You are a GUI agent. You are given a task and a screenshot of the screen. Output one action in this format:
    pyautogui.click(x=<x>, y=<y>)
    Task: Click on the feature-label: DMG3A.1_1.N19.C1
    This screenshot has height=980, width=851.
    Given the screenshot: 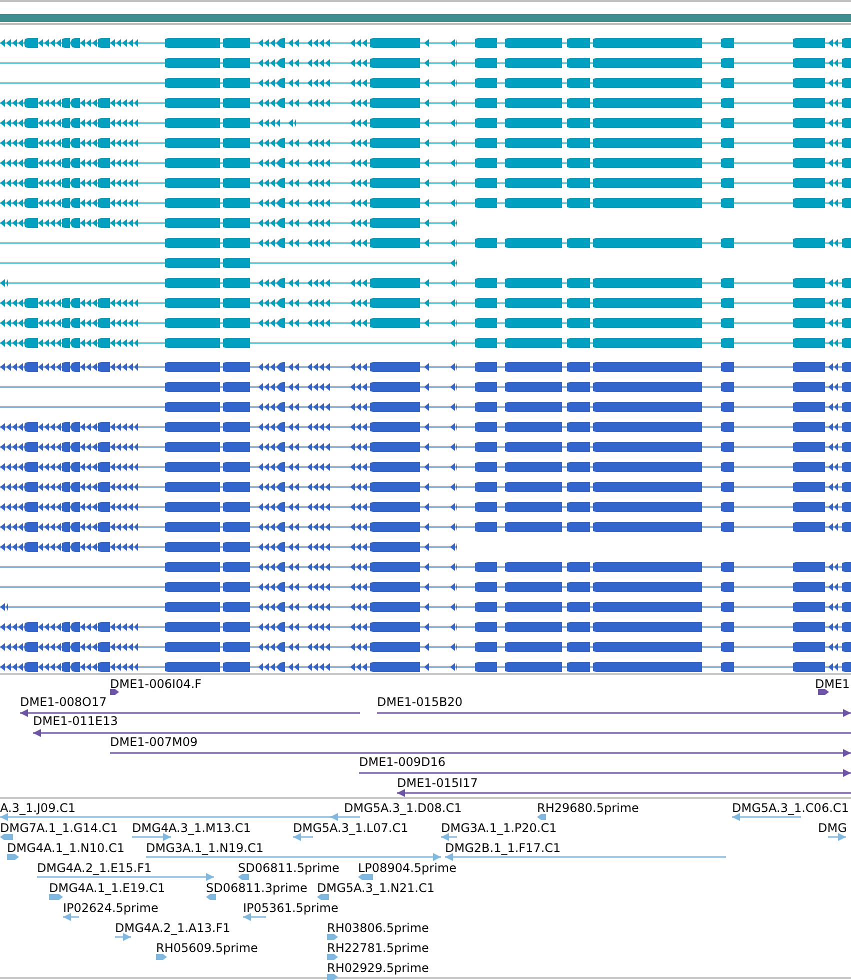 What is the action you would take?
    pyautogui.click(x=205, y=848)
    